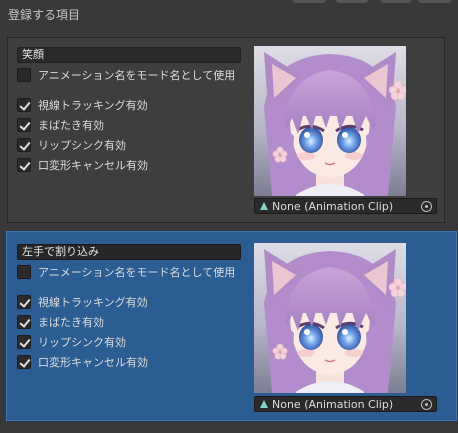  Describe the element at coordinates (129, 55) in the screenshot. I see `mode-name-field: 笑顔` at that location.